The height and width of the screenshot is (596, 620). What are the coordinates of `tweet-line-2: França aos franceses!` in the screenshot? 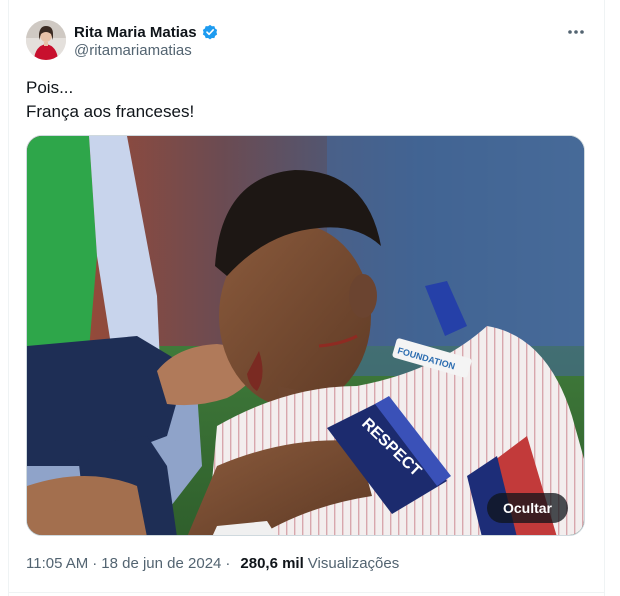 It's located at (110, 111).